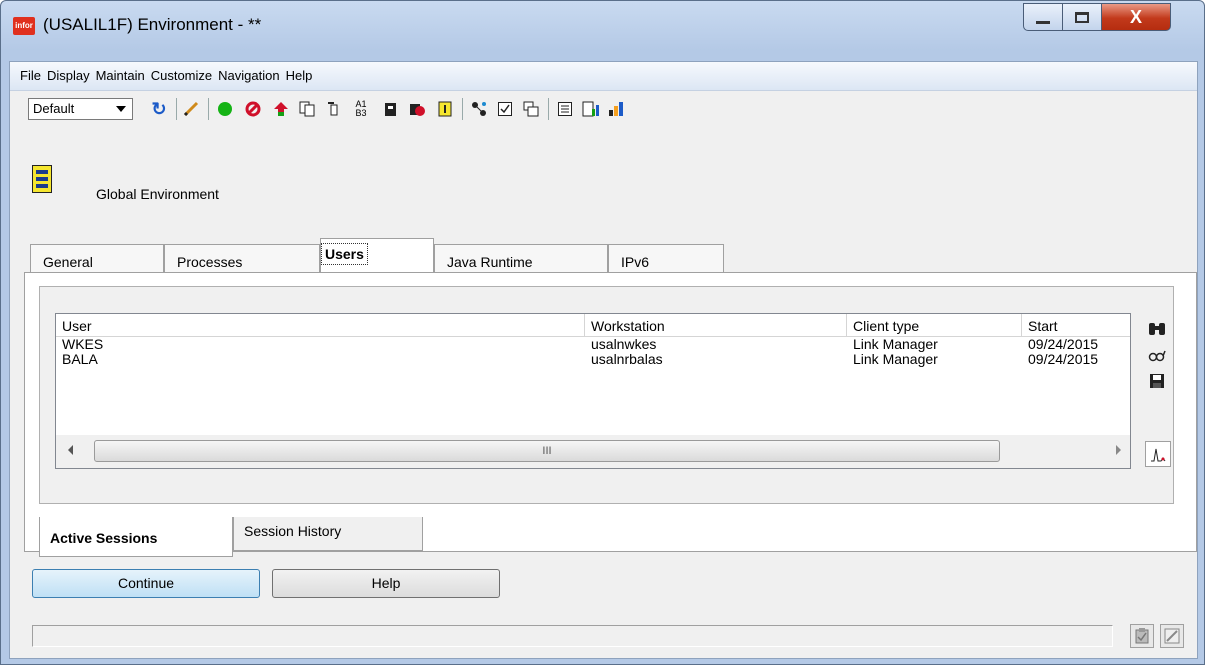  I want to click on filter-icon, so click(333, 109).